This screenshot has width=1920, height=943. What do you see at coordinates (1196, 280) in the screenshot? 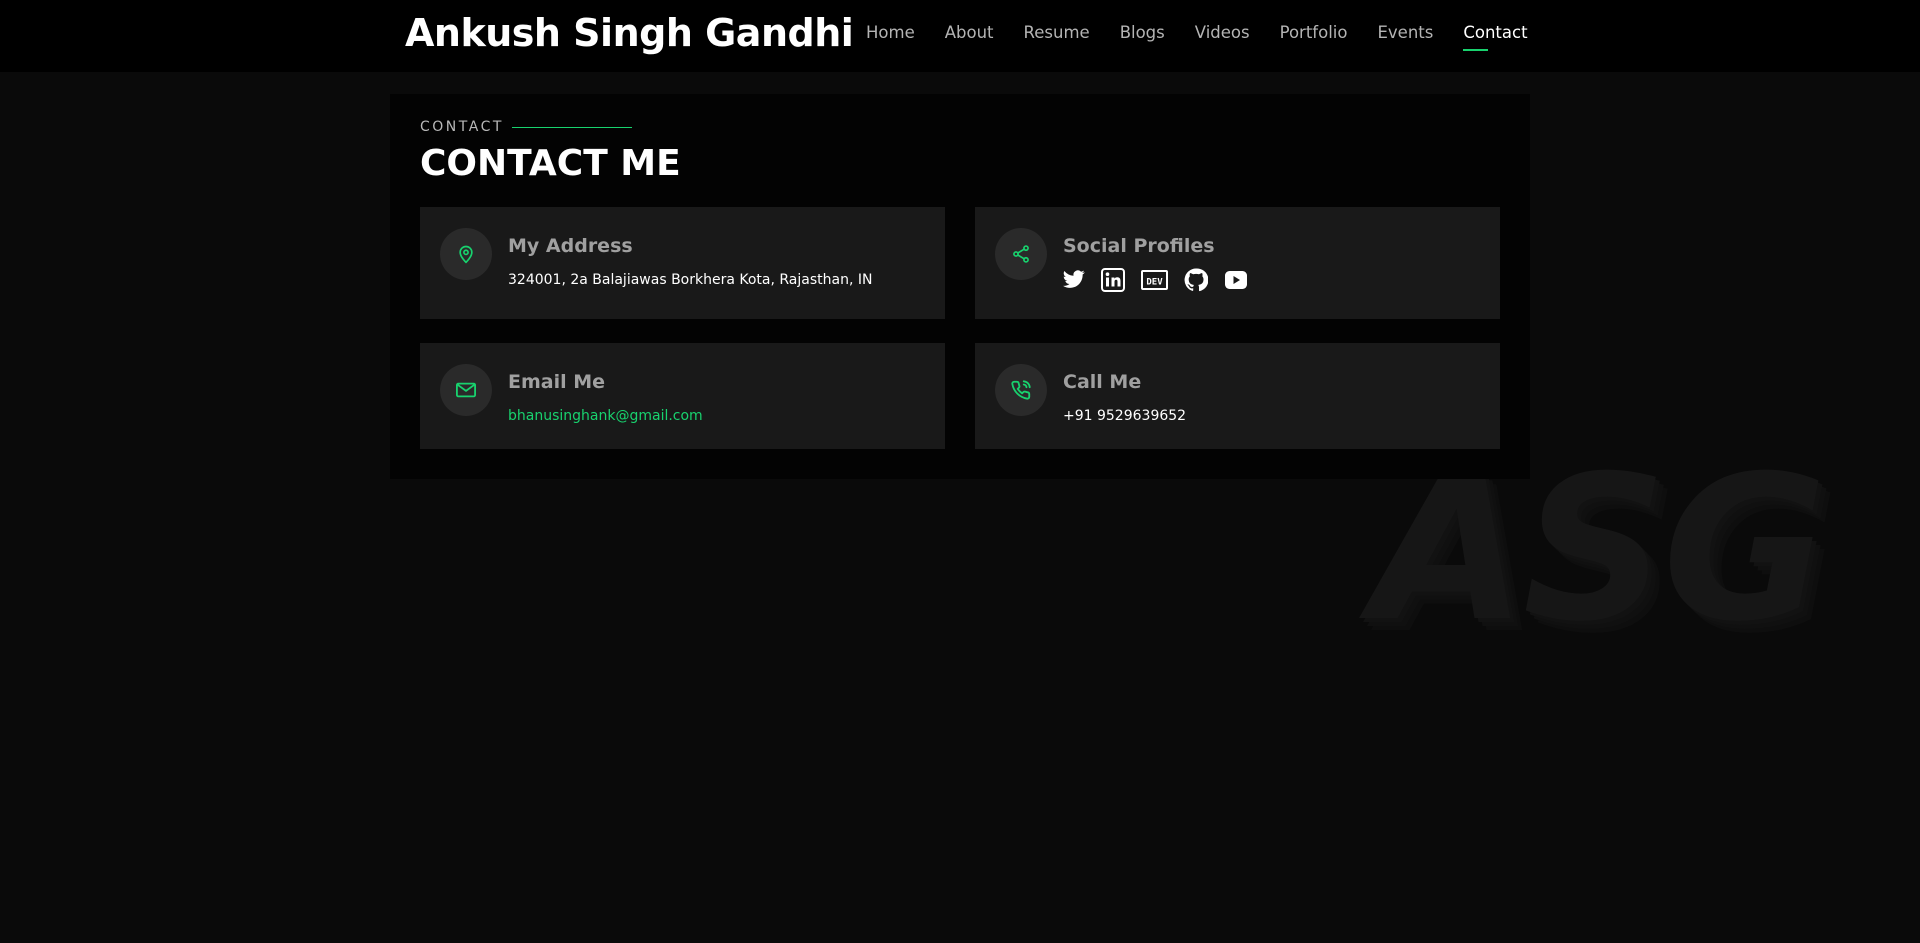
I see `github-icon` at bounding box center [1196, 280].